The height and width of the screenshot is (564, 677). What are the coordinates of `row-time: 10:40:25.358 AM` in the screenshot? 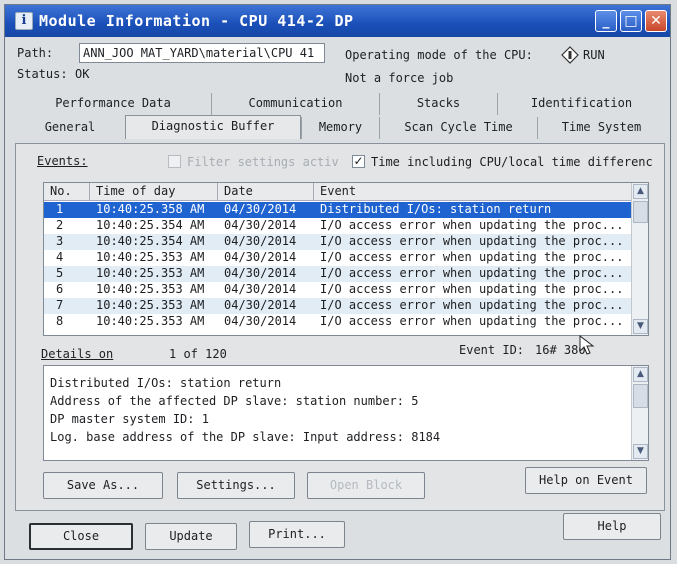 It's located at (150, 209).